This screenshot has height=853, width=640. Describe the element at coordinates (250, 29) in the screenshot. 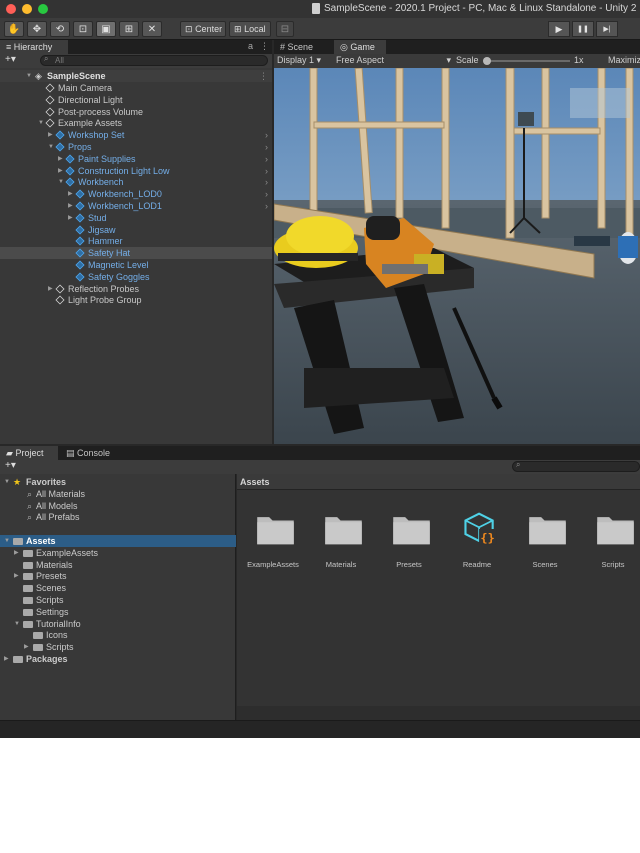

I see `pivot-space-toggle: ⊞ Local` at that location.